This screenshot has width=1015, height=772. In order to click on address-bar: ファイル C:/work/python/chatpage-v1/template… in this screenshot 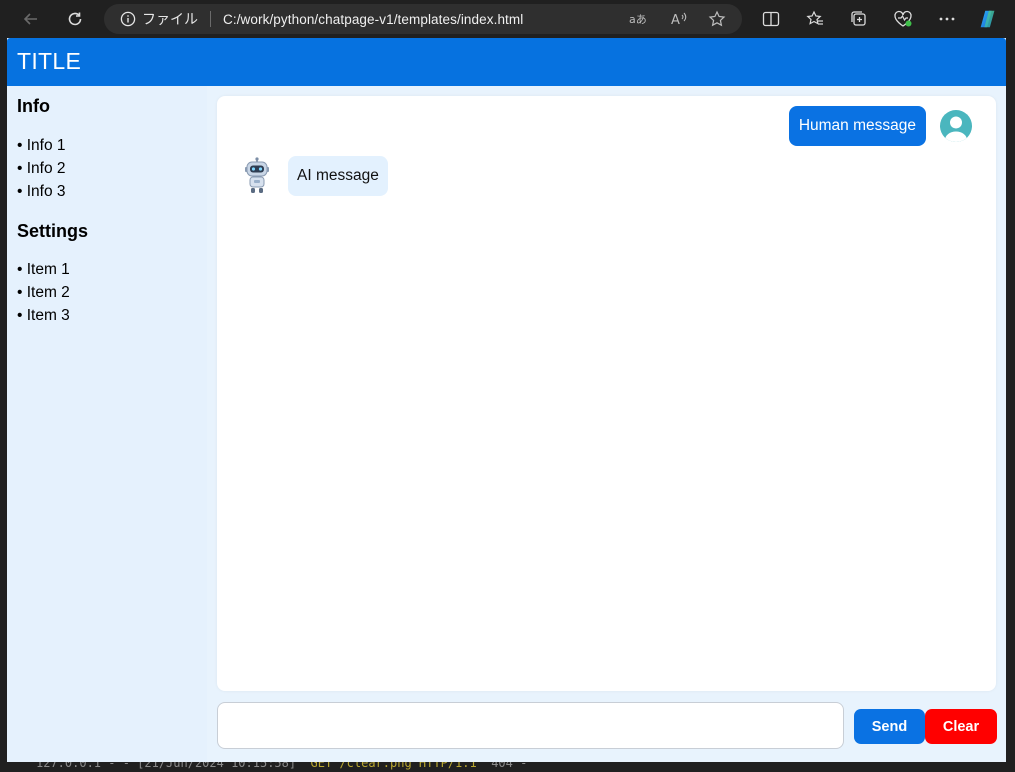, I will do `click(423, 19)`.